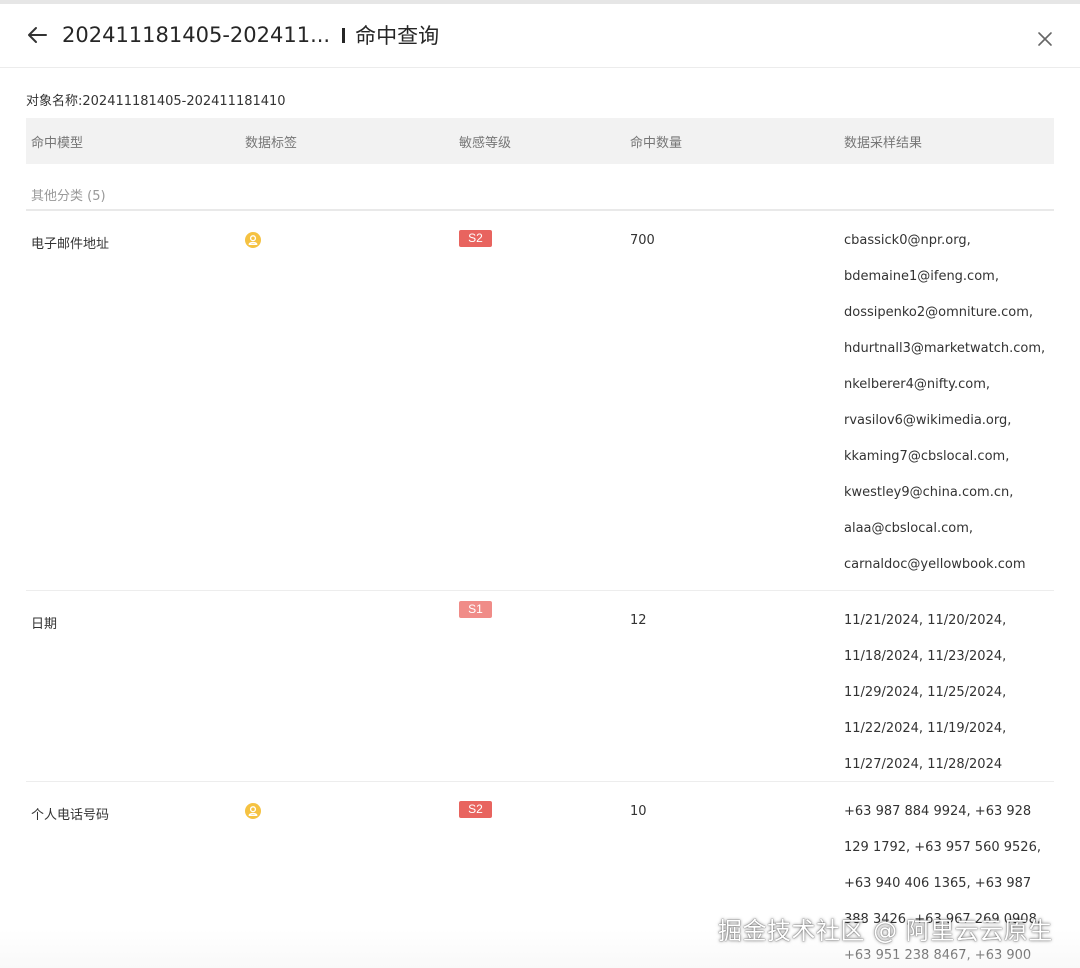 The height and width of the screenshot is (968, 1080). What do you see at coordinates (885, 931) in the screenshot?
I see `watermark: 掘金技术社区 @ 阿里云云原生` at bounding box center [885, 931].